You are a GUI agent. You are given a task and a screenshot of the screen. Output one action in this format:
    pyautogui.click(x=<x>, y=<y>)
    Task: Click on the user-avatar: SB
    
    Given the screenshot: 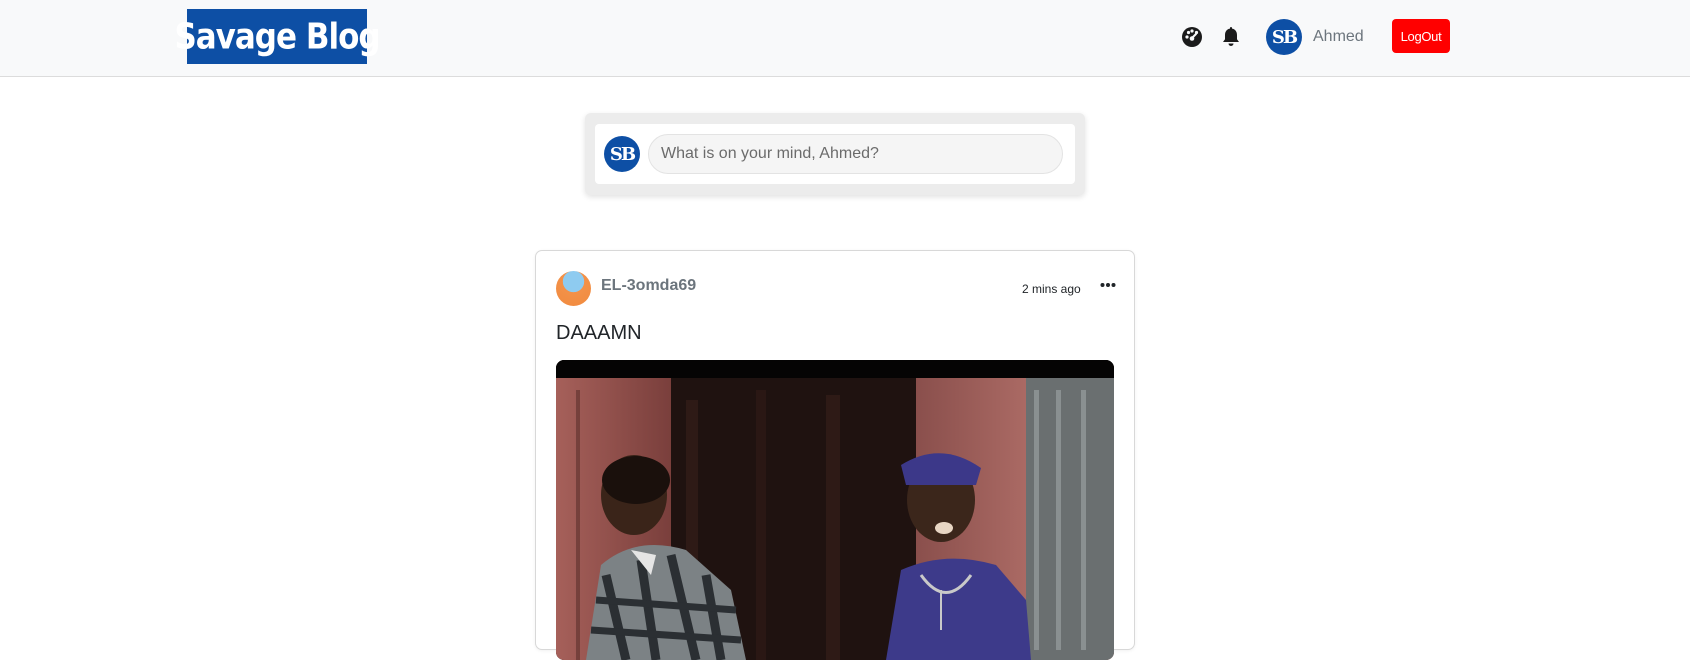 What is the action you would take?
    pyautogui.click(x=1284, y=37)
    